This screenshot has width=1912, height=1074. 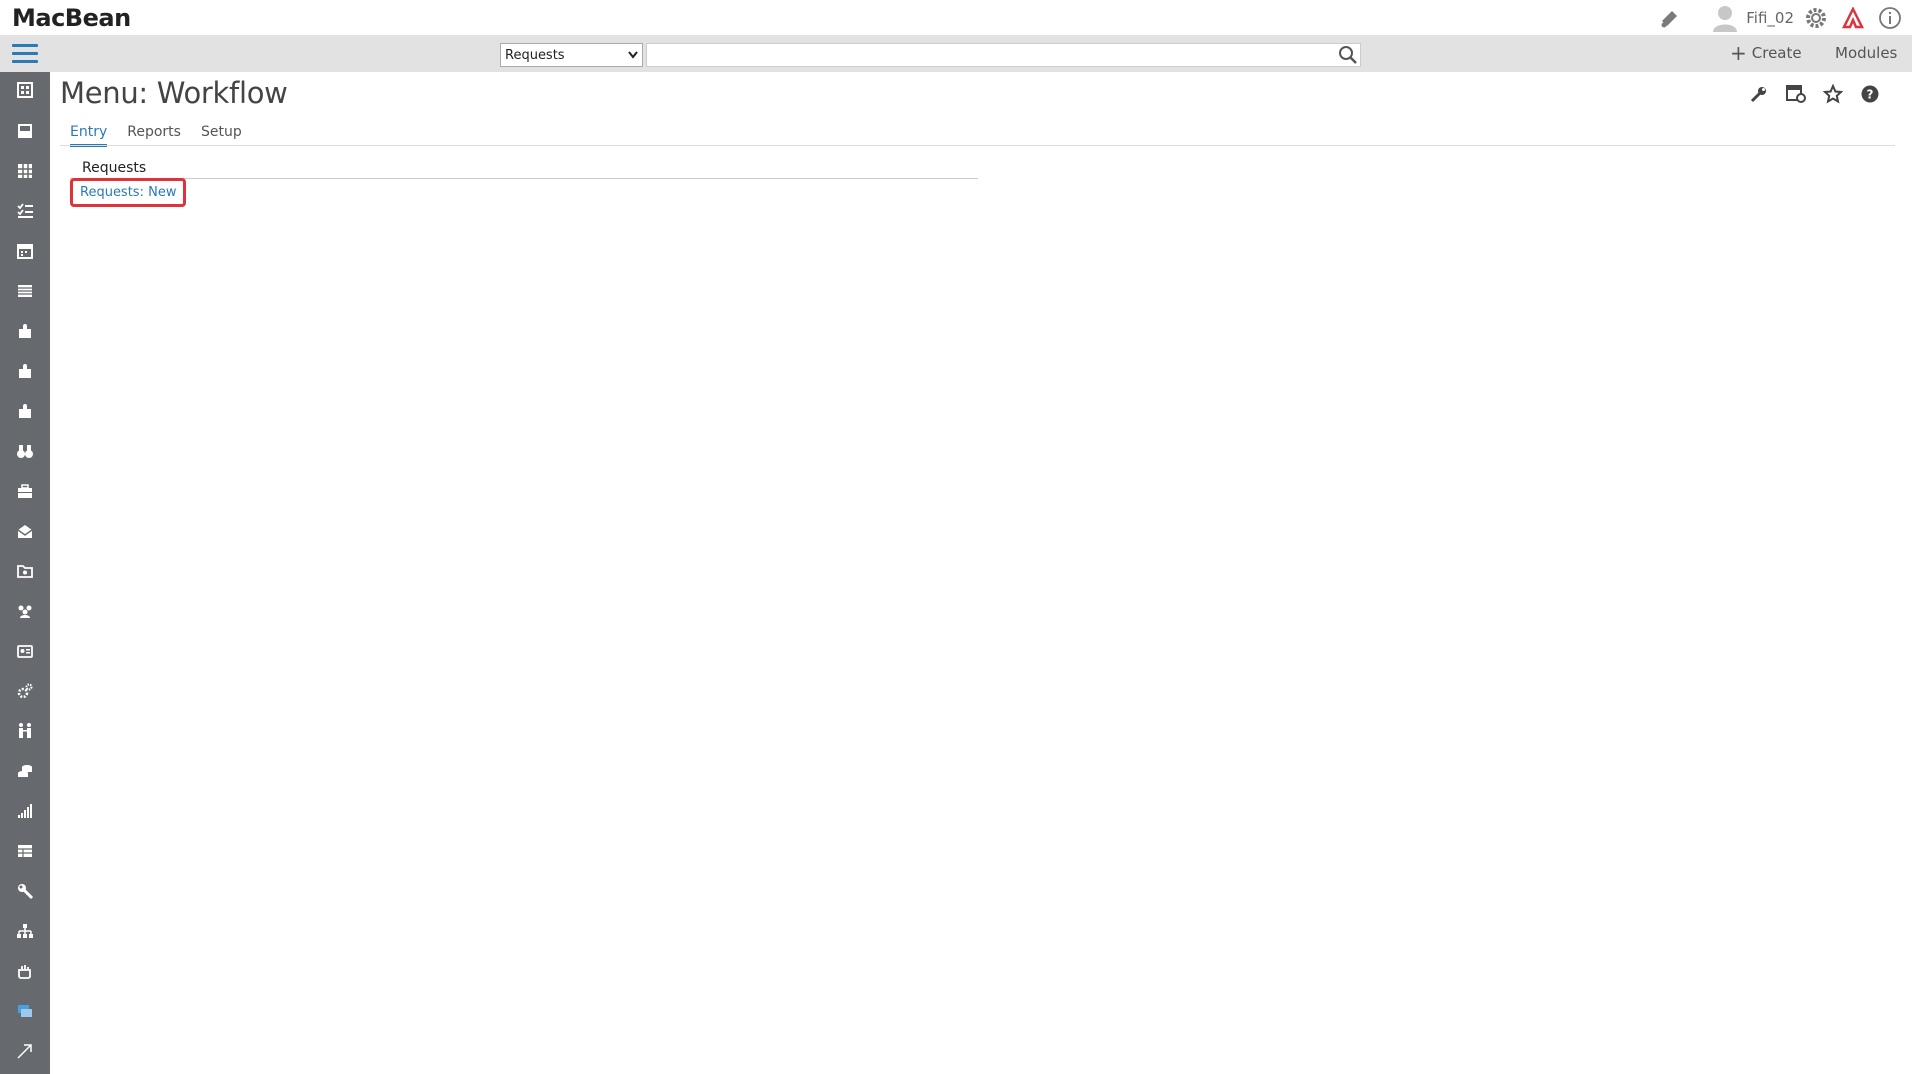 I want to click on app-logo: MacBean, so click(x=71, y=18).